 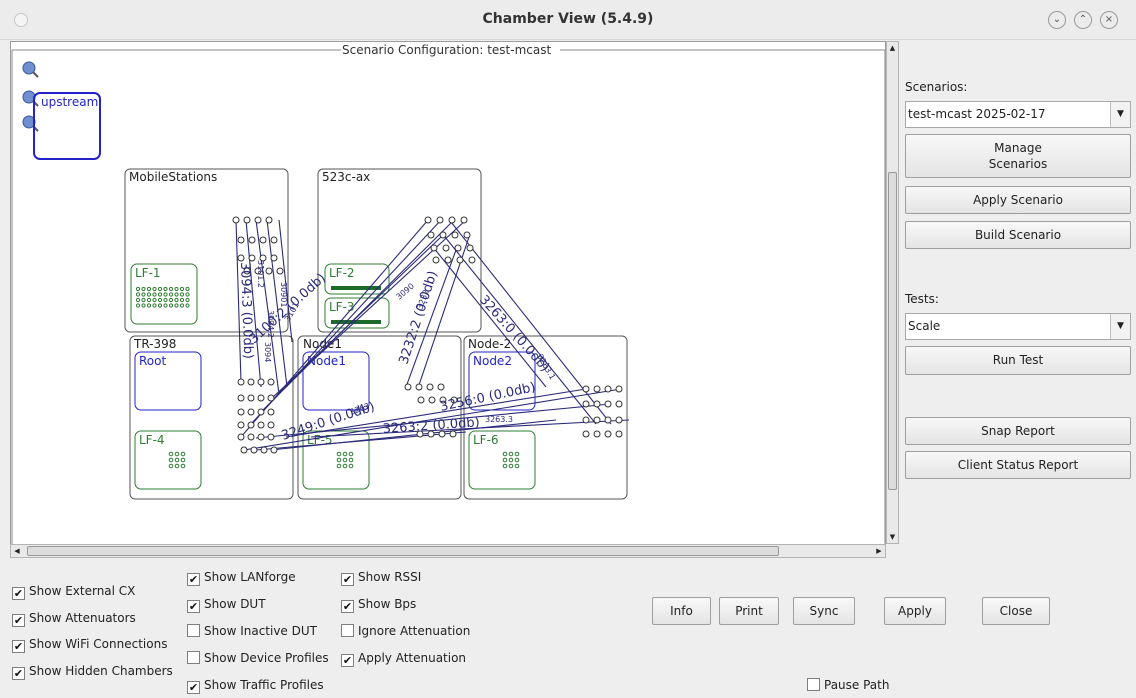 What do you see at coordinates (255, 686) in the screenshot?
I see `checkbox-show-traffic-profiles: ✔ Show Traffic Profiles` at bounding box center [255, 686].